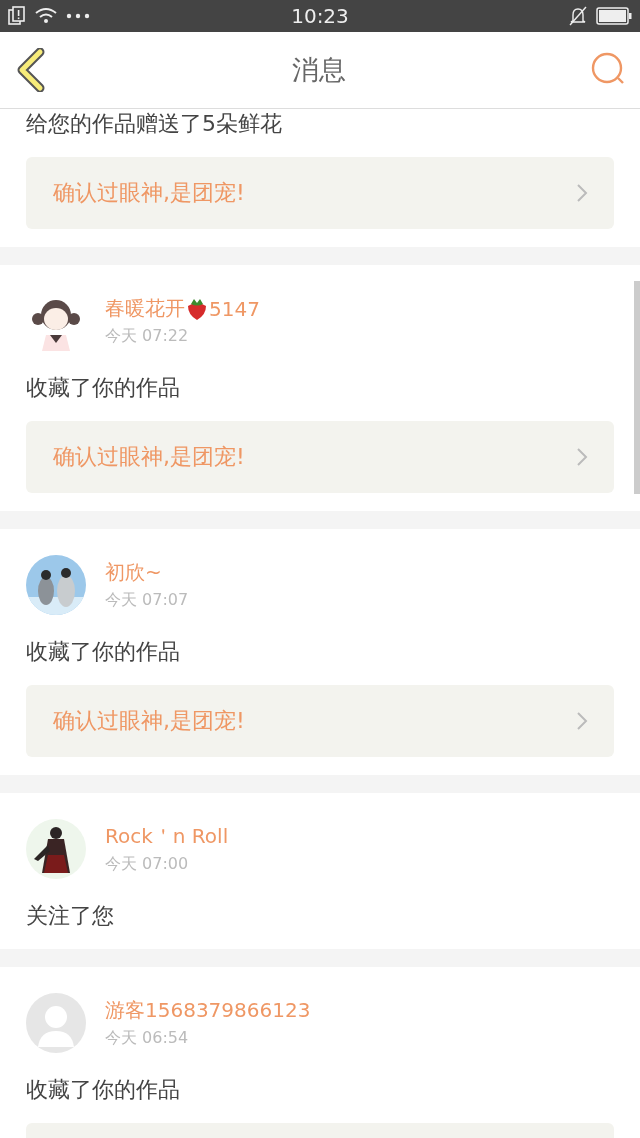 The height and width of the screenshot is (1138, 640). What do you see at coordinates (78, 16) in the screenshot?
I see `more-icon` at bounding box center [78, 16].